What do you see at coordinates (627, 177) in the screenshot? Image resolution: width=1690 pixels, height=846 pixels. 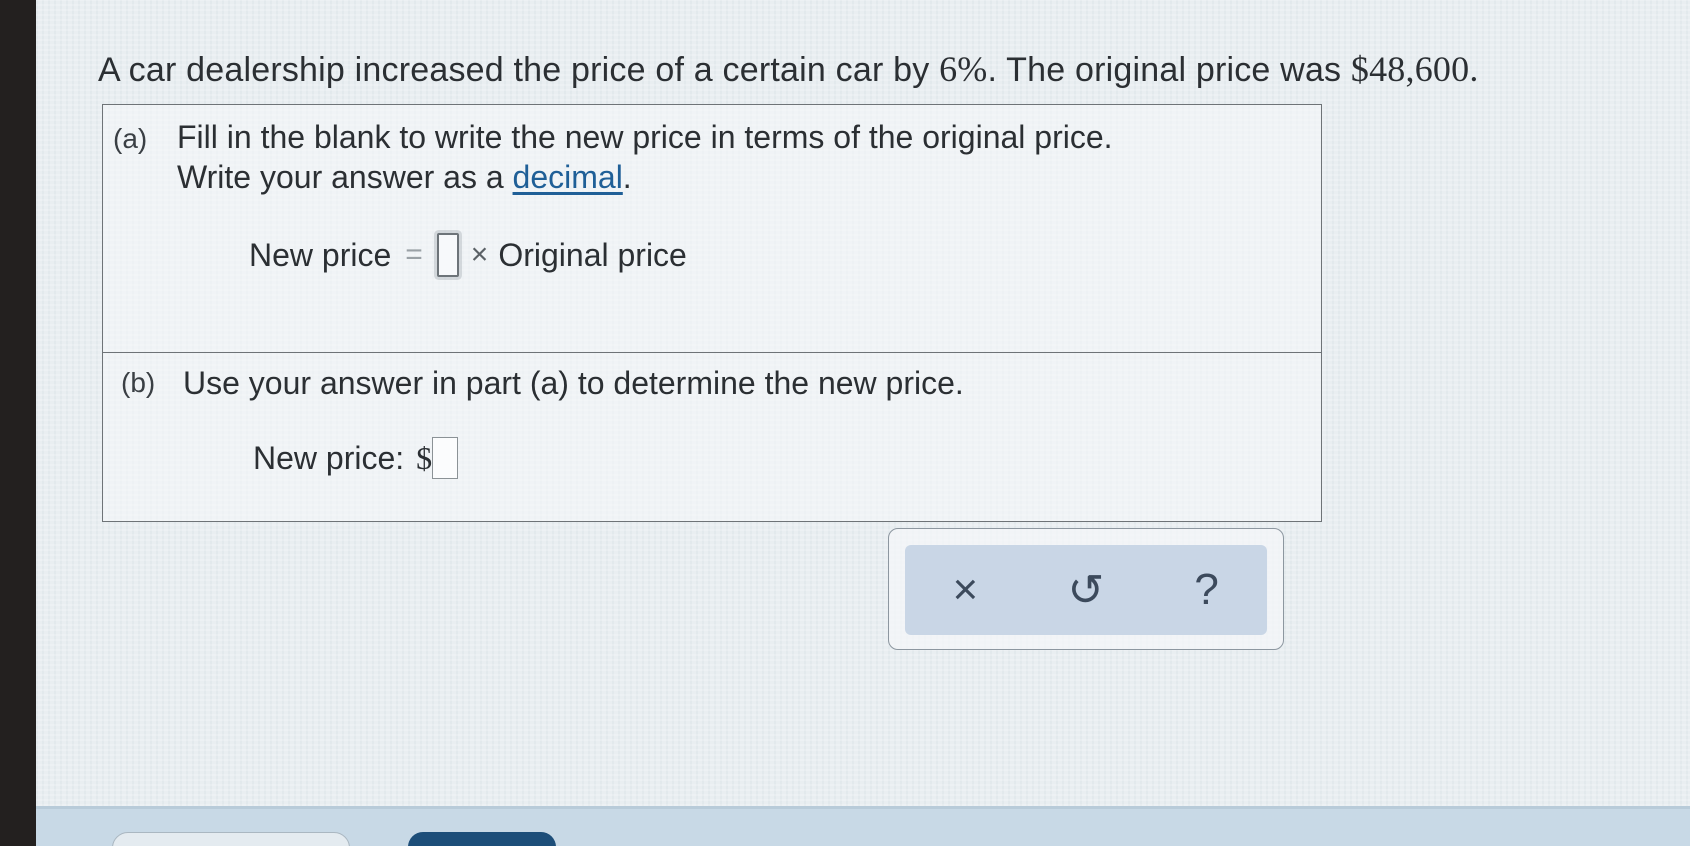 I see `part-a-line2-suffix: .` at bounding box center [627, 177].